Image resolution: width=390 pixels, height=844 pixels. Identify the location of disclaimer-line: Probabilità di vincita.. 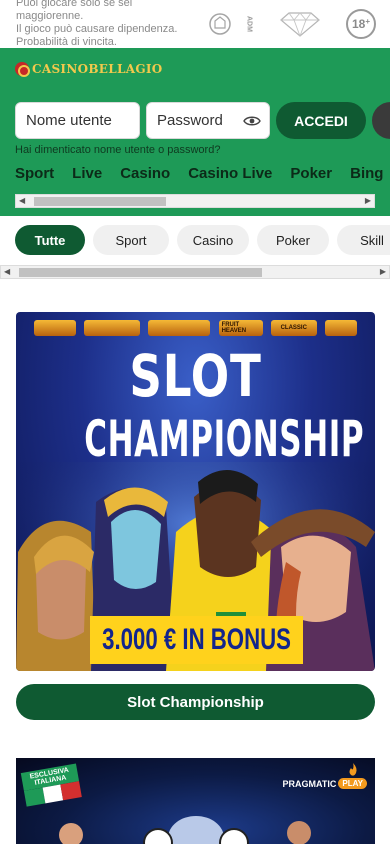
(66, 42).